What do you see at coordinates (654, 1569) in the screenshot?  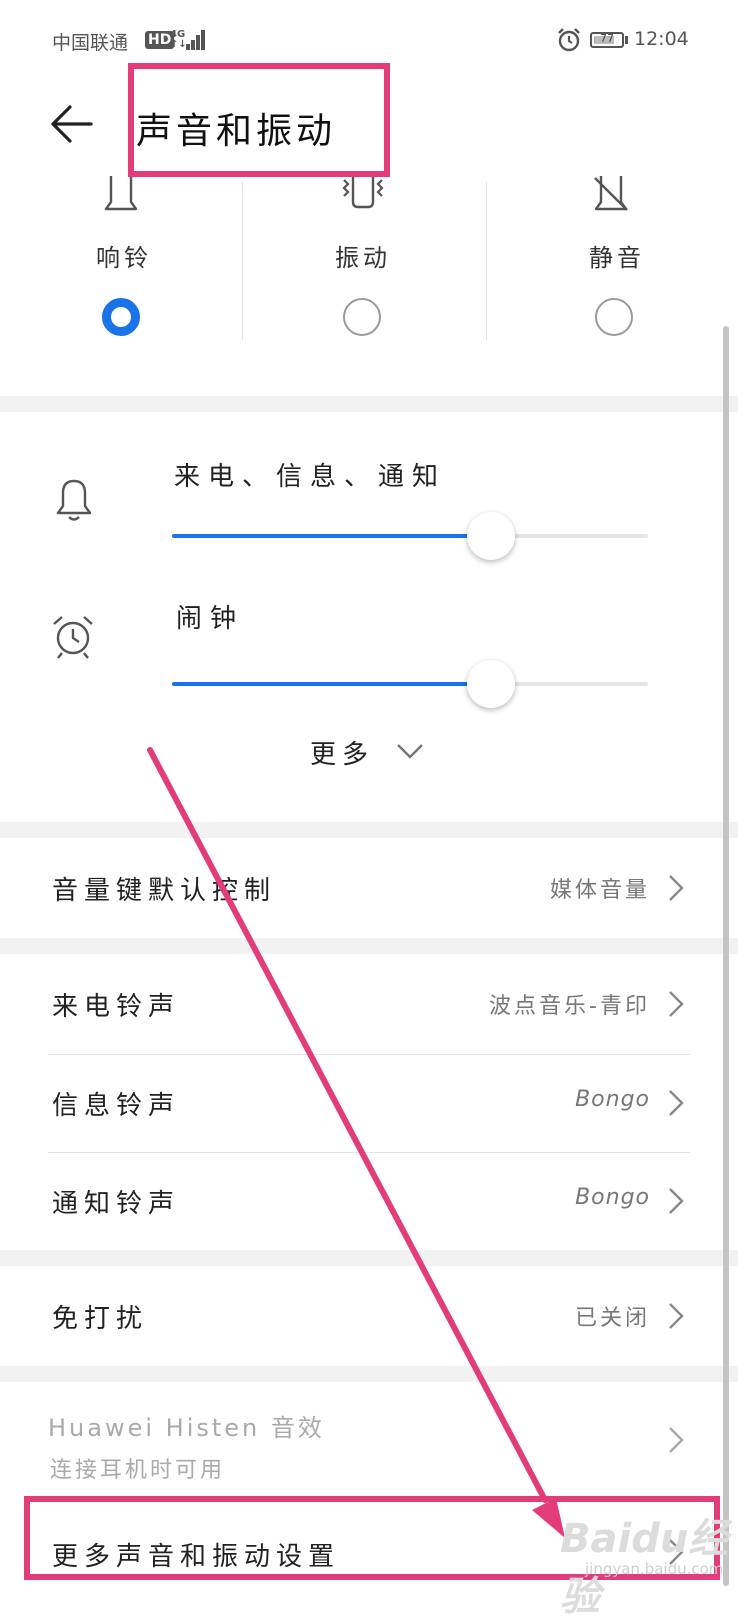 I see `baidu-watermark-url: jingyan.baidu.com` at bounding box center [654, 1569].